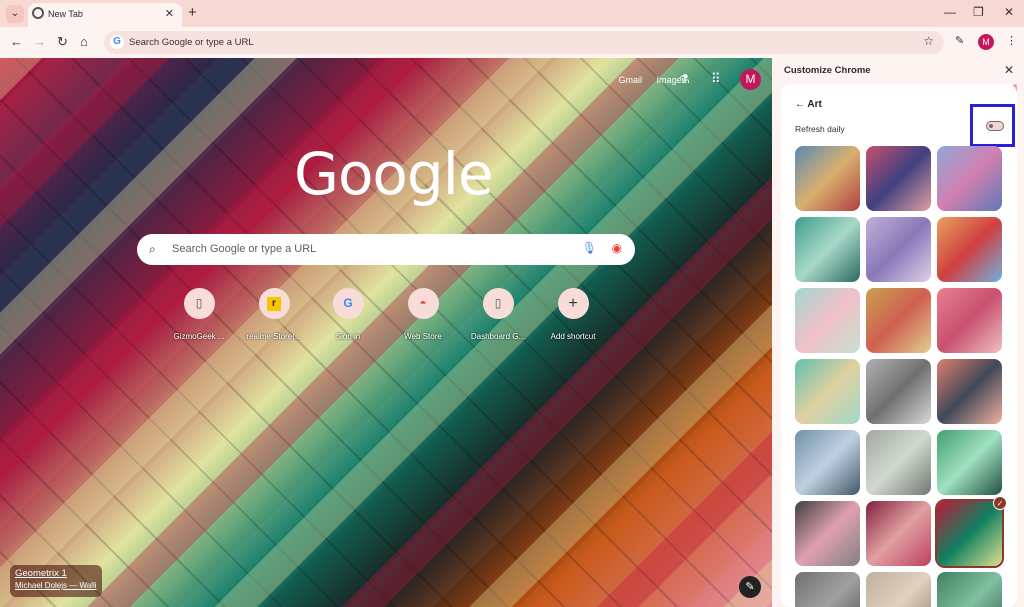 This screenshot has width=1024, height=607. I want to click on reload-icon: ↻, so click(62, 41).